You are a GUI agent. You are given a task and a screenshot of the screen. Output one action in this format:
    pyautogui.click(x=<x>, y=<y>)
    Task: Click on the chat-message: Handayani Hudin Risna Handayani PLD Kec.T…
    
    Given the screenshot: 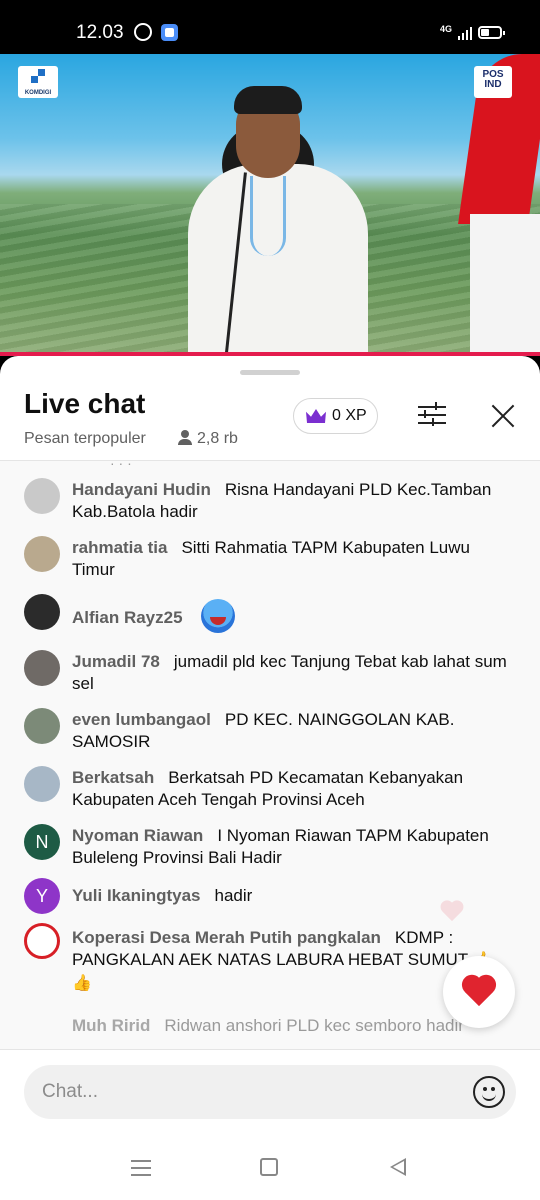 What is the action you would take?
    pyautogui.click(x=270, y=500)
    